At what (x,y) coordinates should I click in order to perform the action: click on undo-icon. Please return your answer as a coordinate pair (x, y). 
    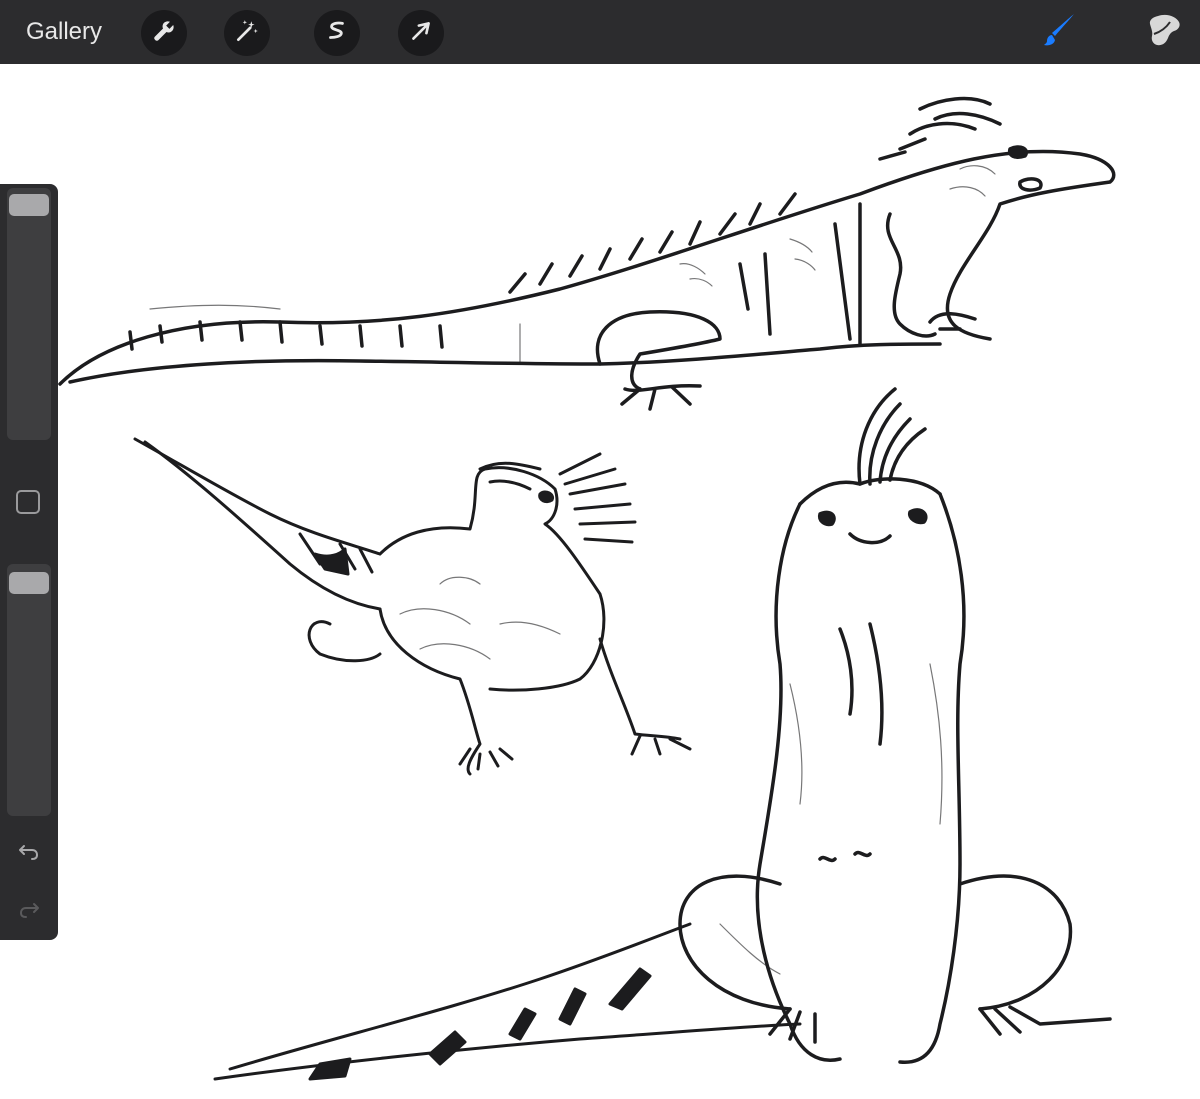
    Looking at the image, I should click on (29, 853).